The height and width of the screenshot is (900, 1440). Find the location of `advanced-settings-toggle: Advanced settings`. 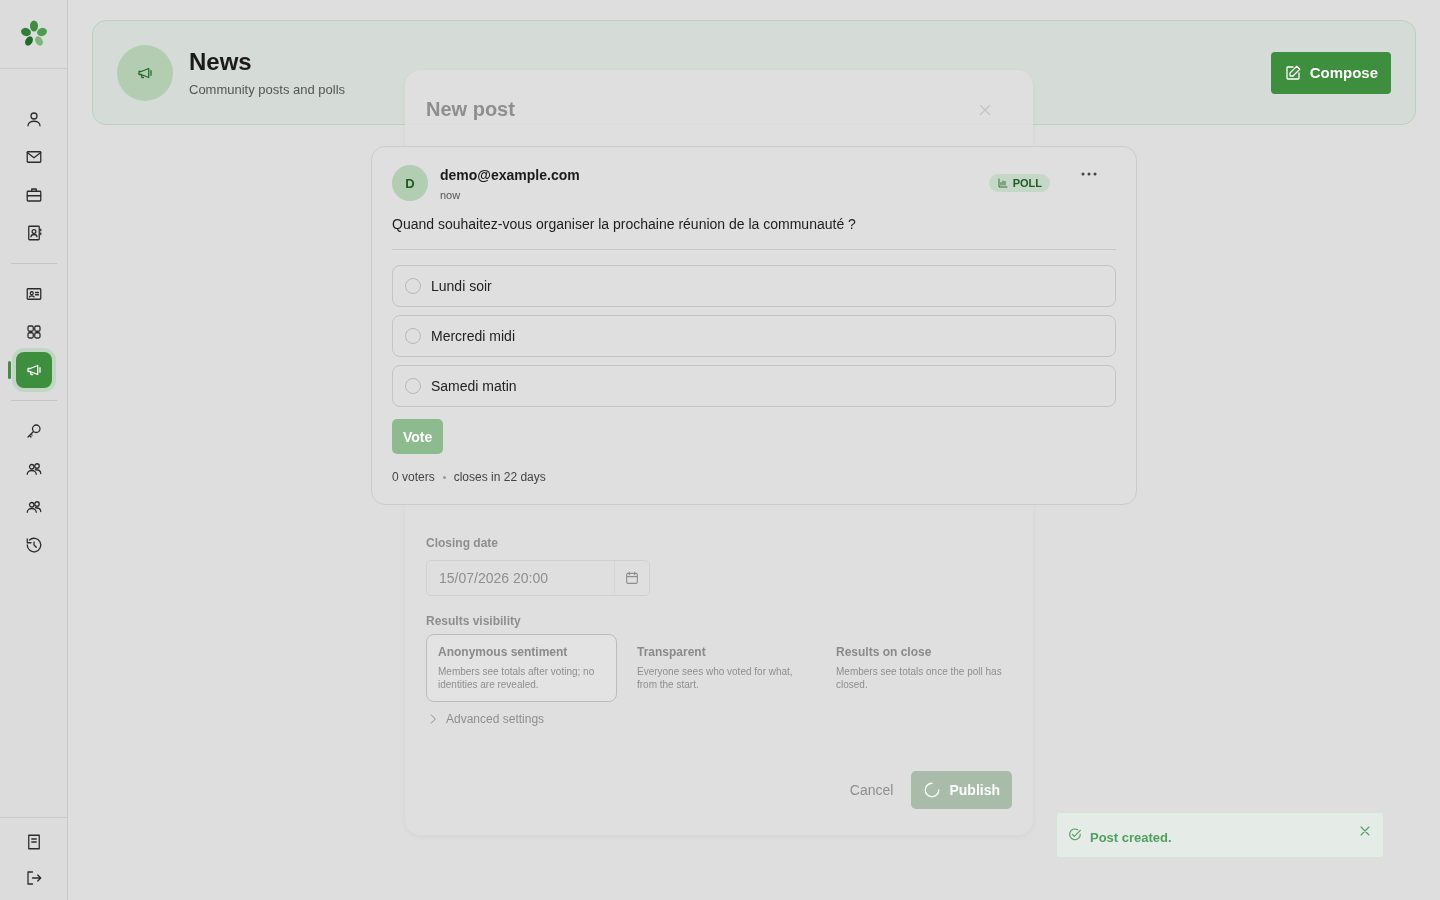

advanced-settings-toggle: Advanced settings is located at coordinates (719, 719).